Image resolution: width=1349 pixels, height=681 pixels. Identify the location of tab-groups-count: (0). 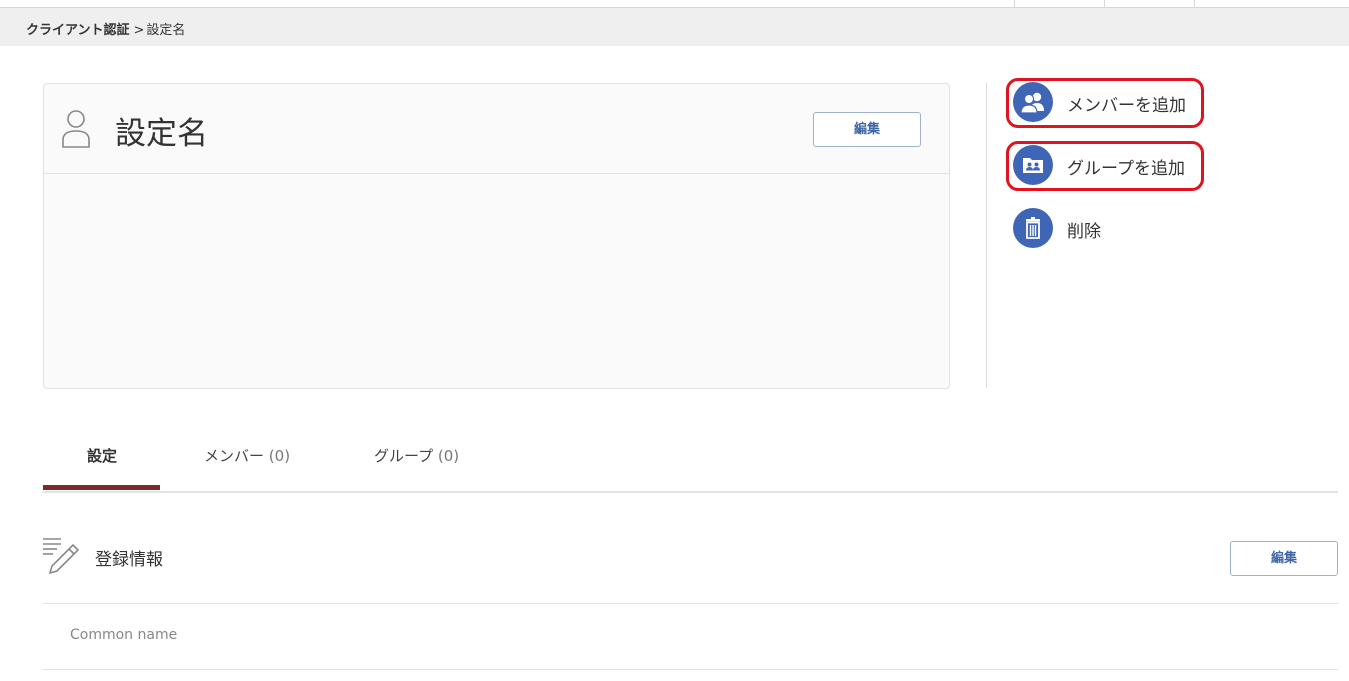
(448, 456).